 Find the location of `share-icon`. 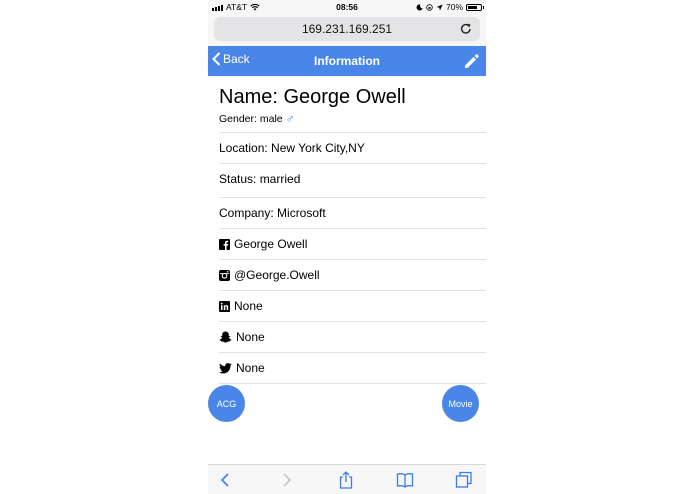

share-icon is located at coordinates (346, 480).